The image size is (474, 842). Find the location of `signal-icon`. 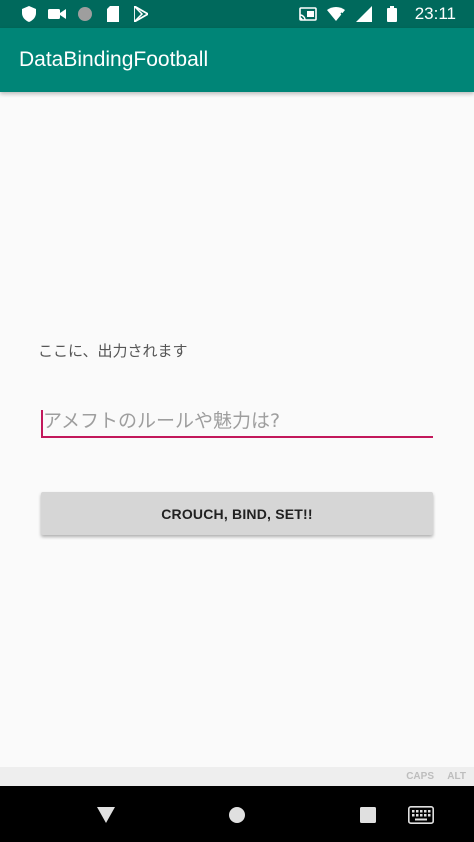

signal-icon is located at coordinates (364, 14).